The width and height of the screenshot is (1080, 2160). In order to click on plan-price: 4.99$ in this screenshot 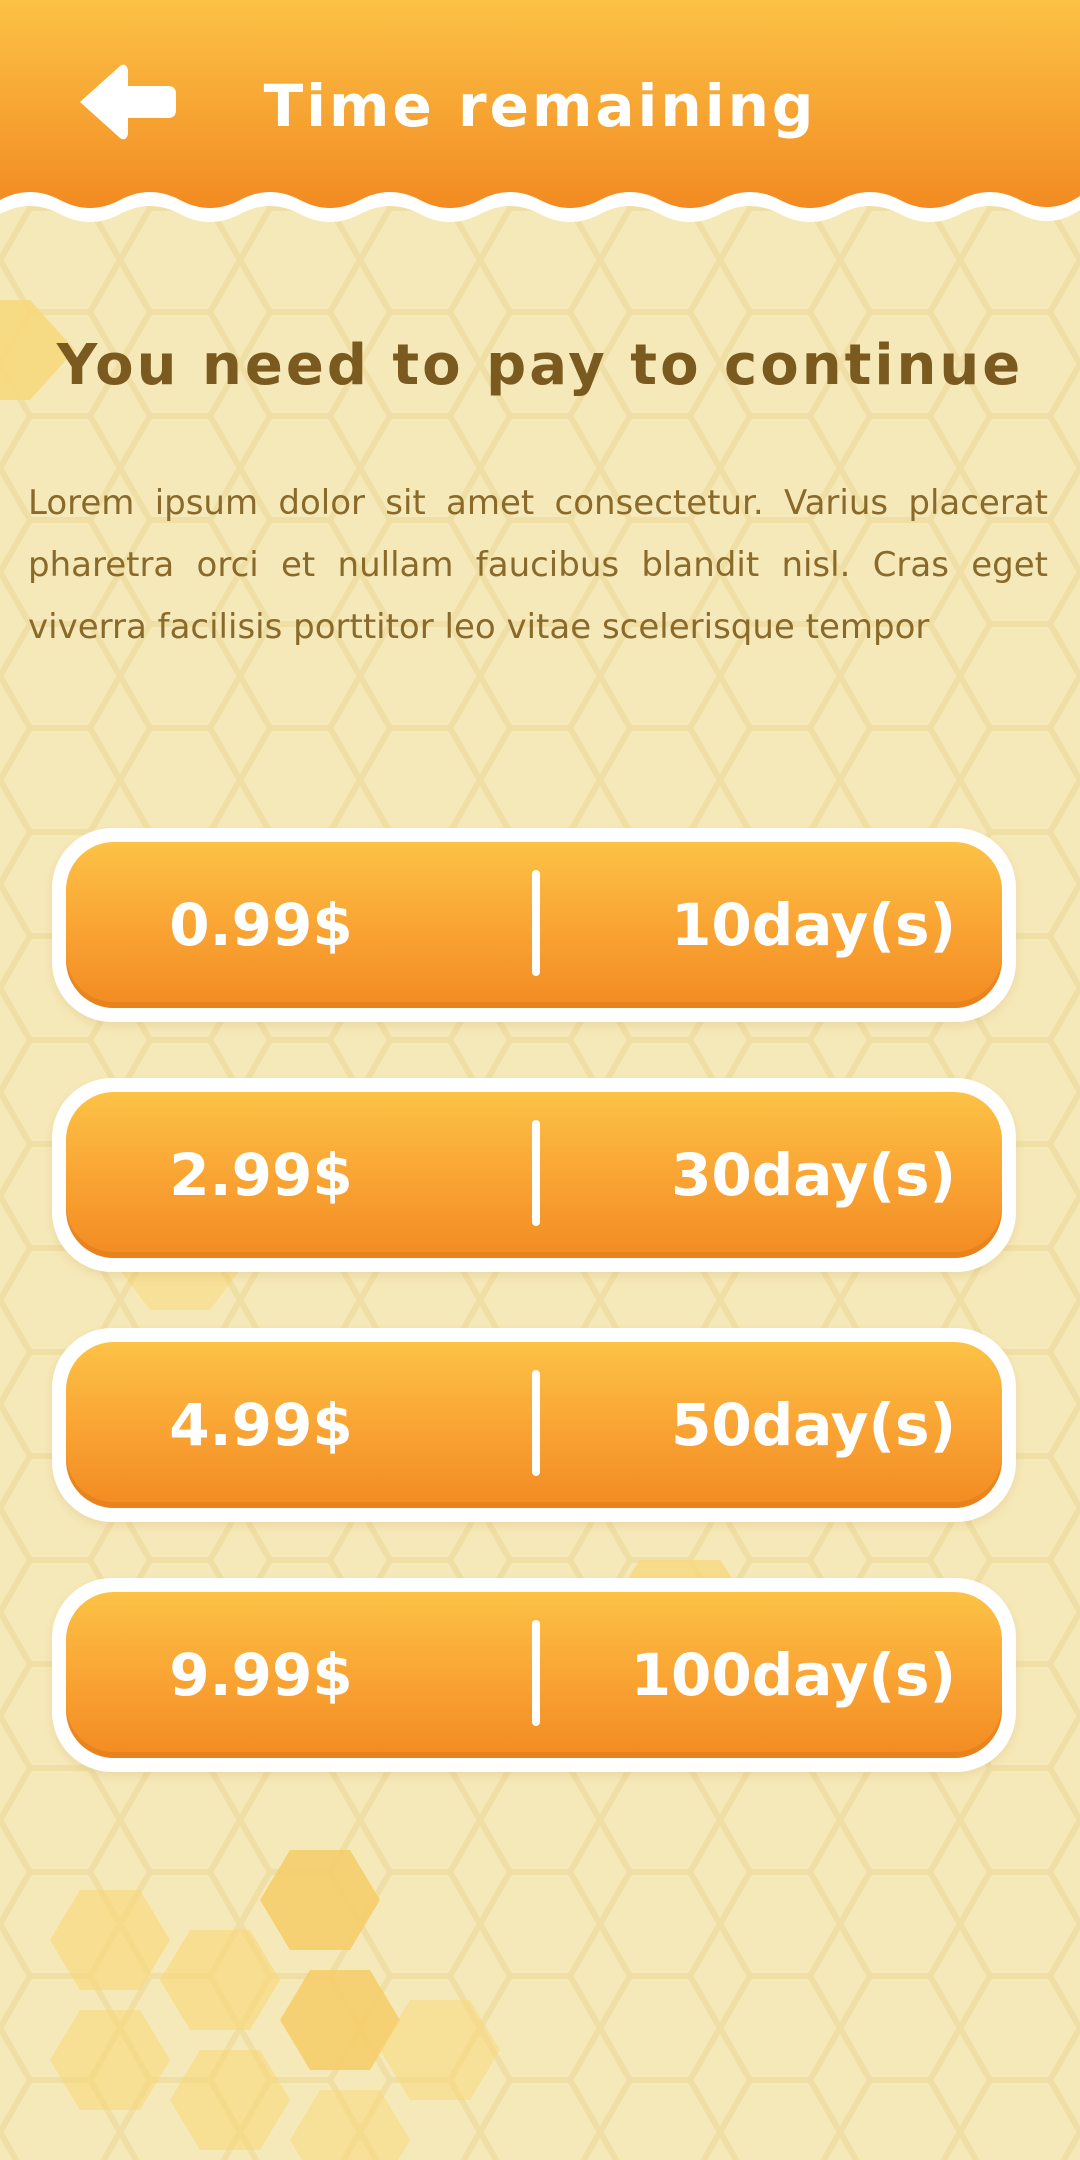, I will do `click(261, 1425)`.